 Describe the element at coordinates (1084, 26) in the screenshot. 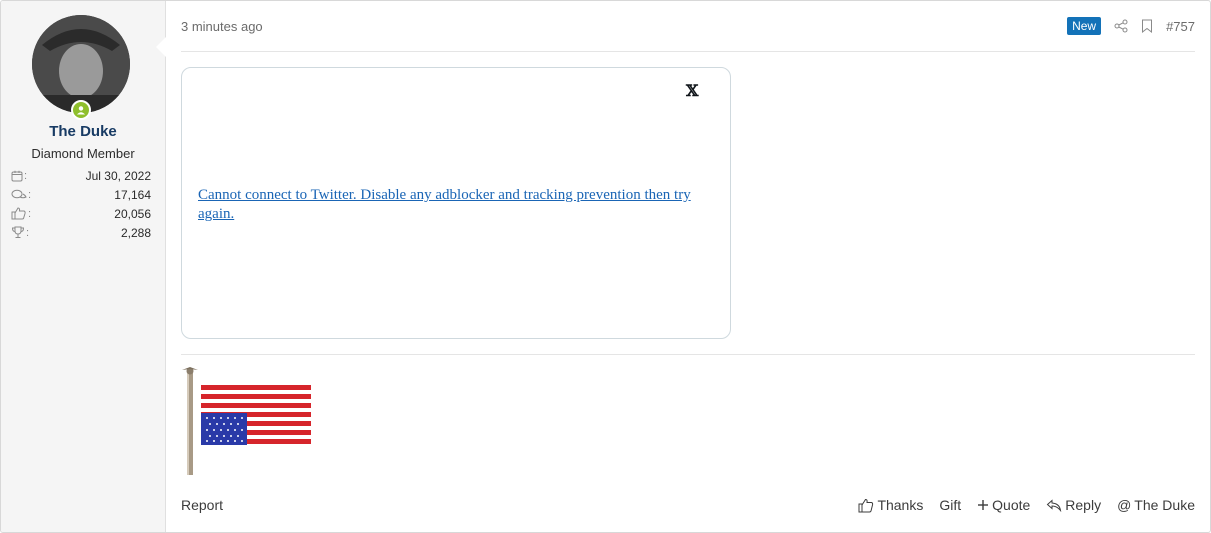

I see `new-badge: New` at that location.